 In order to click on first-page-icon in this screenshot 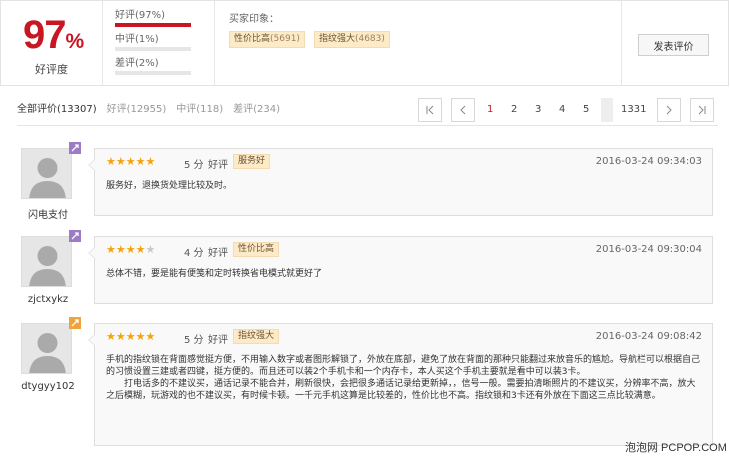, I will do `click(430, 110)`.